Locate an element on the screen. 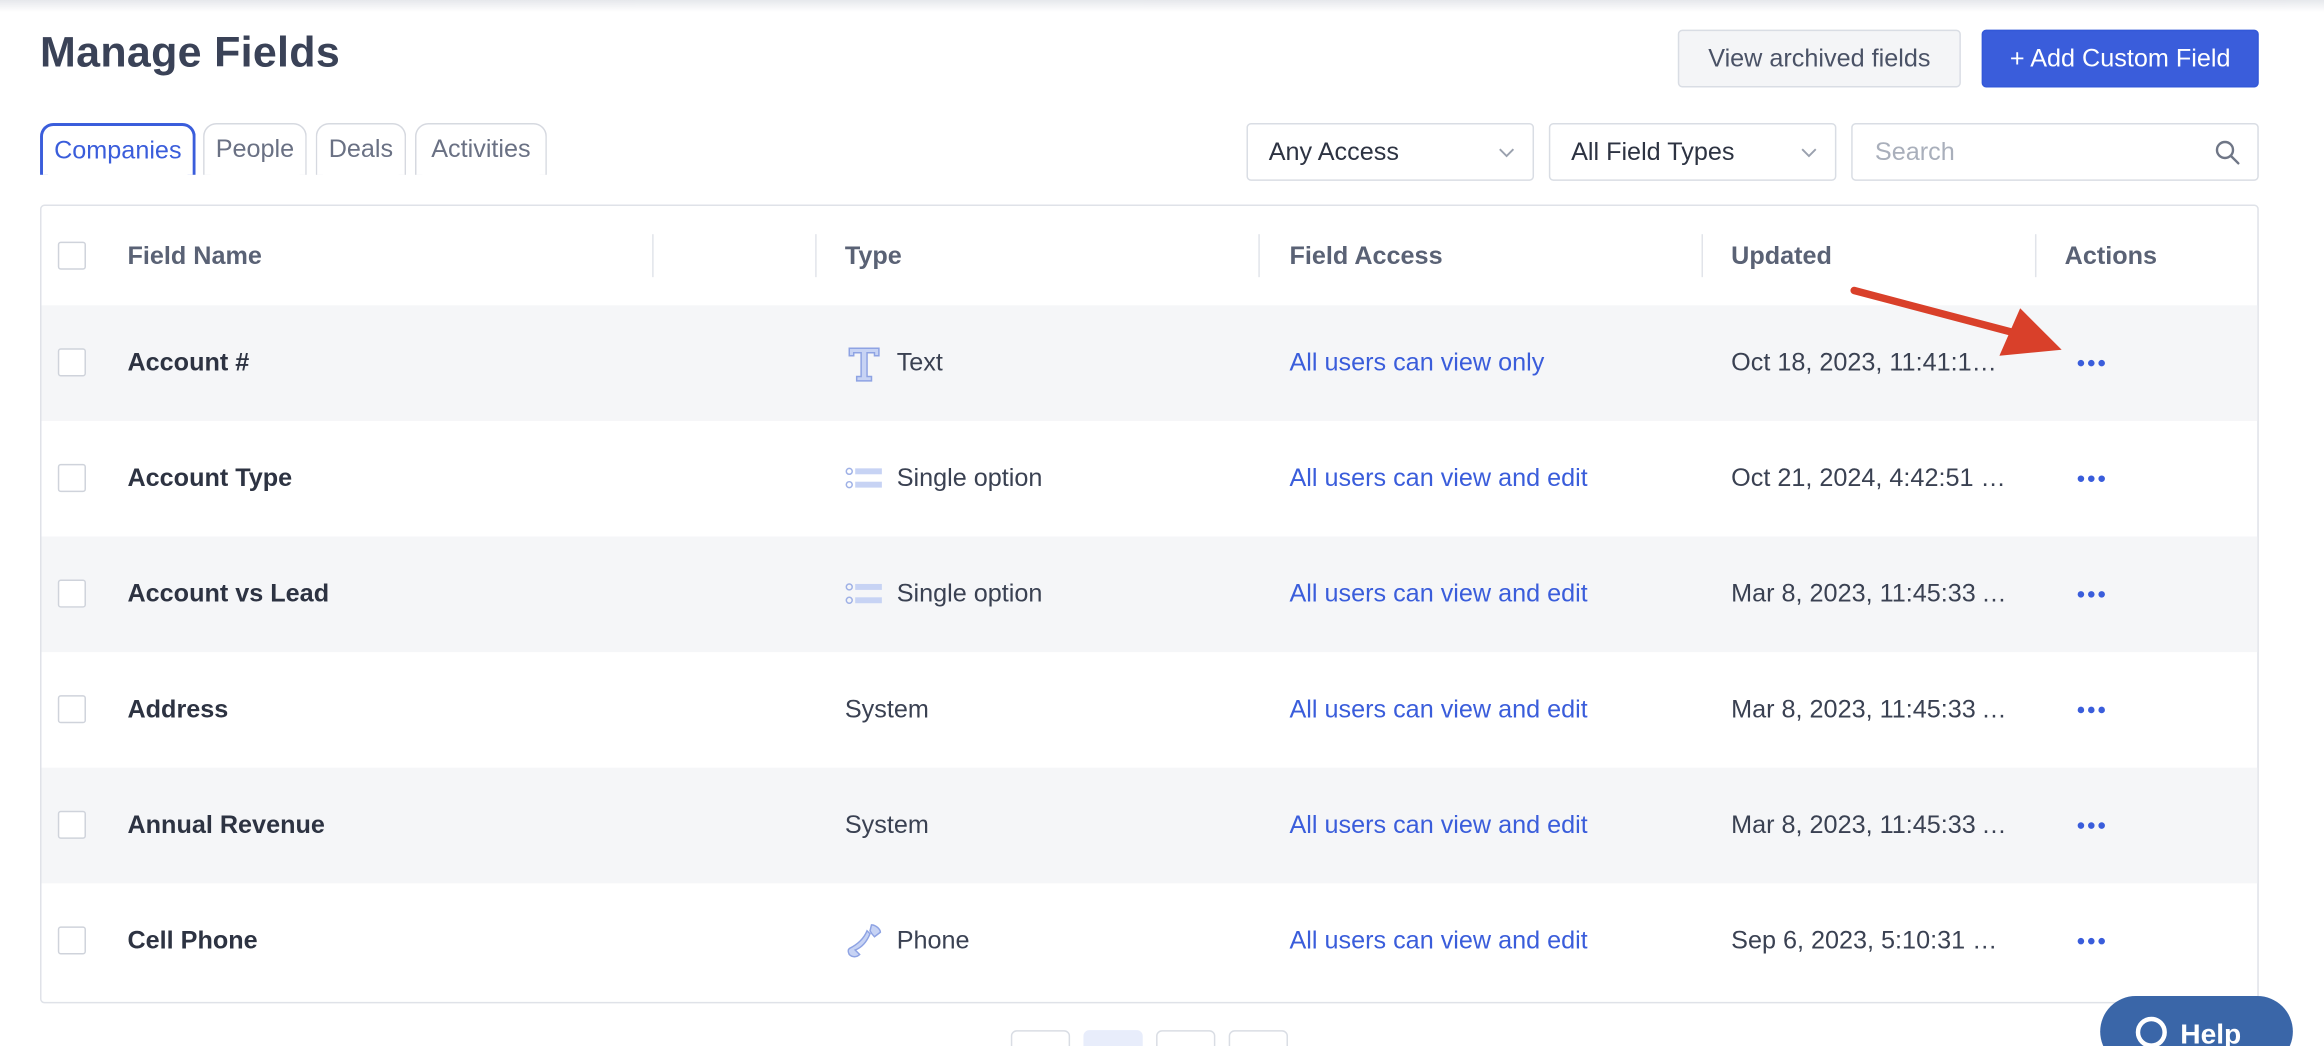 The width and height of the screenshot is (2324, 1046). help-label: Help is located at coordinates (2211, 1032).